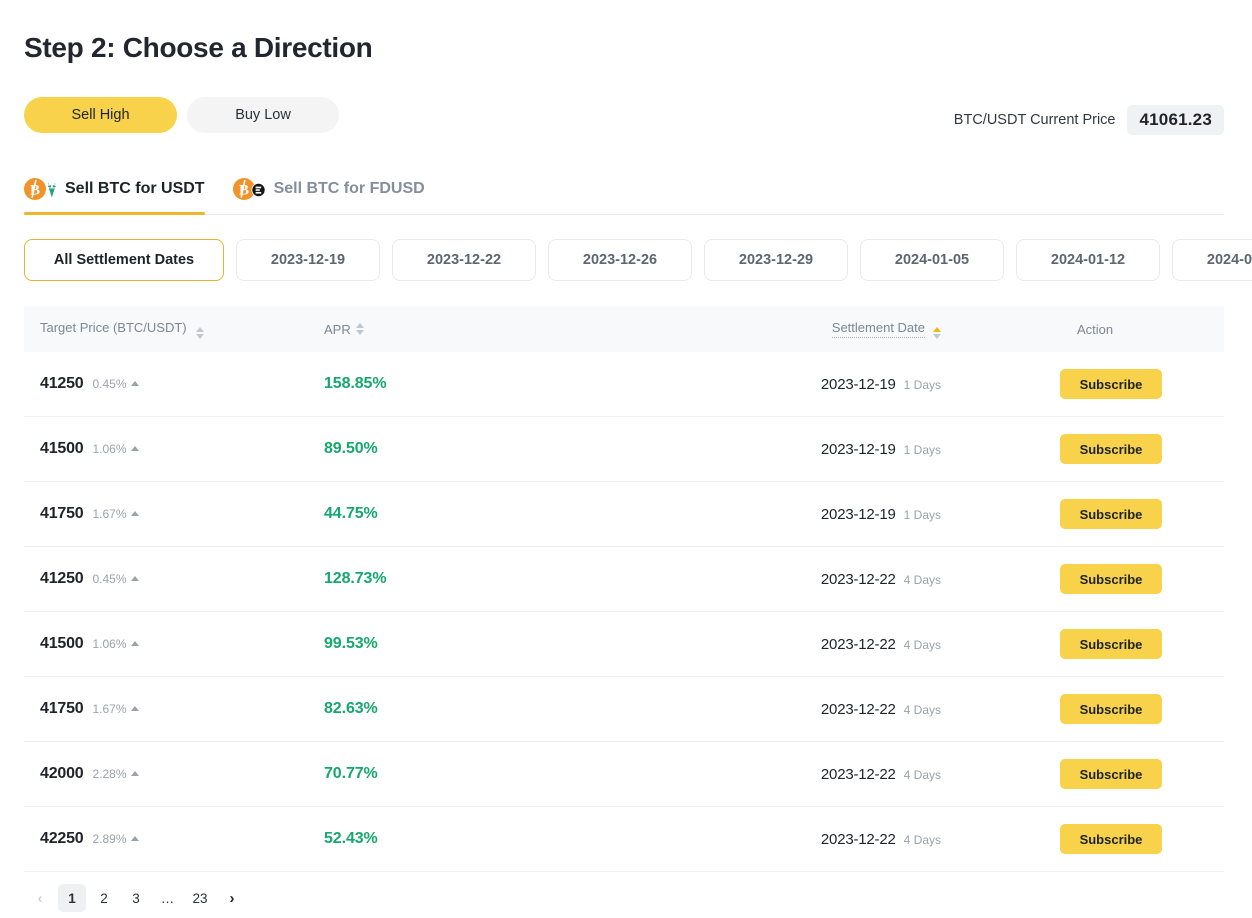 The image size is (1252, 918). I want to click on pagination-page-2: 2, so click(104, 898).